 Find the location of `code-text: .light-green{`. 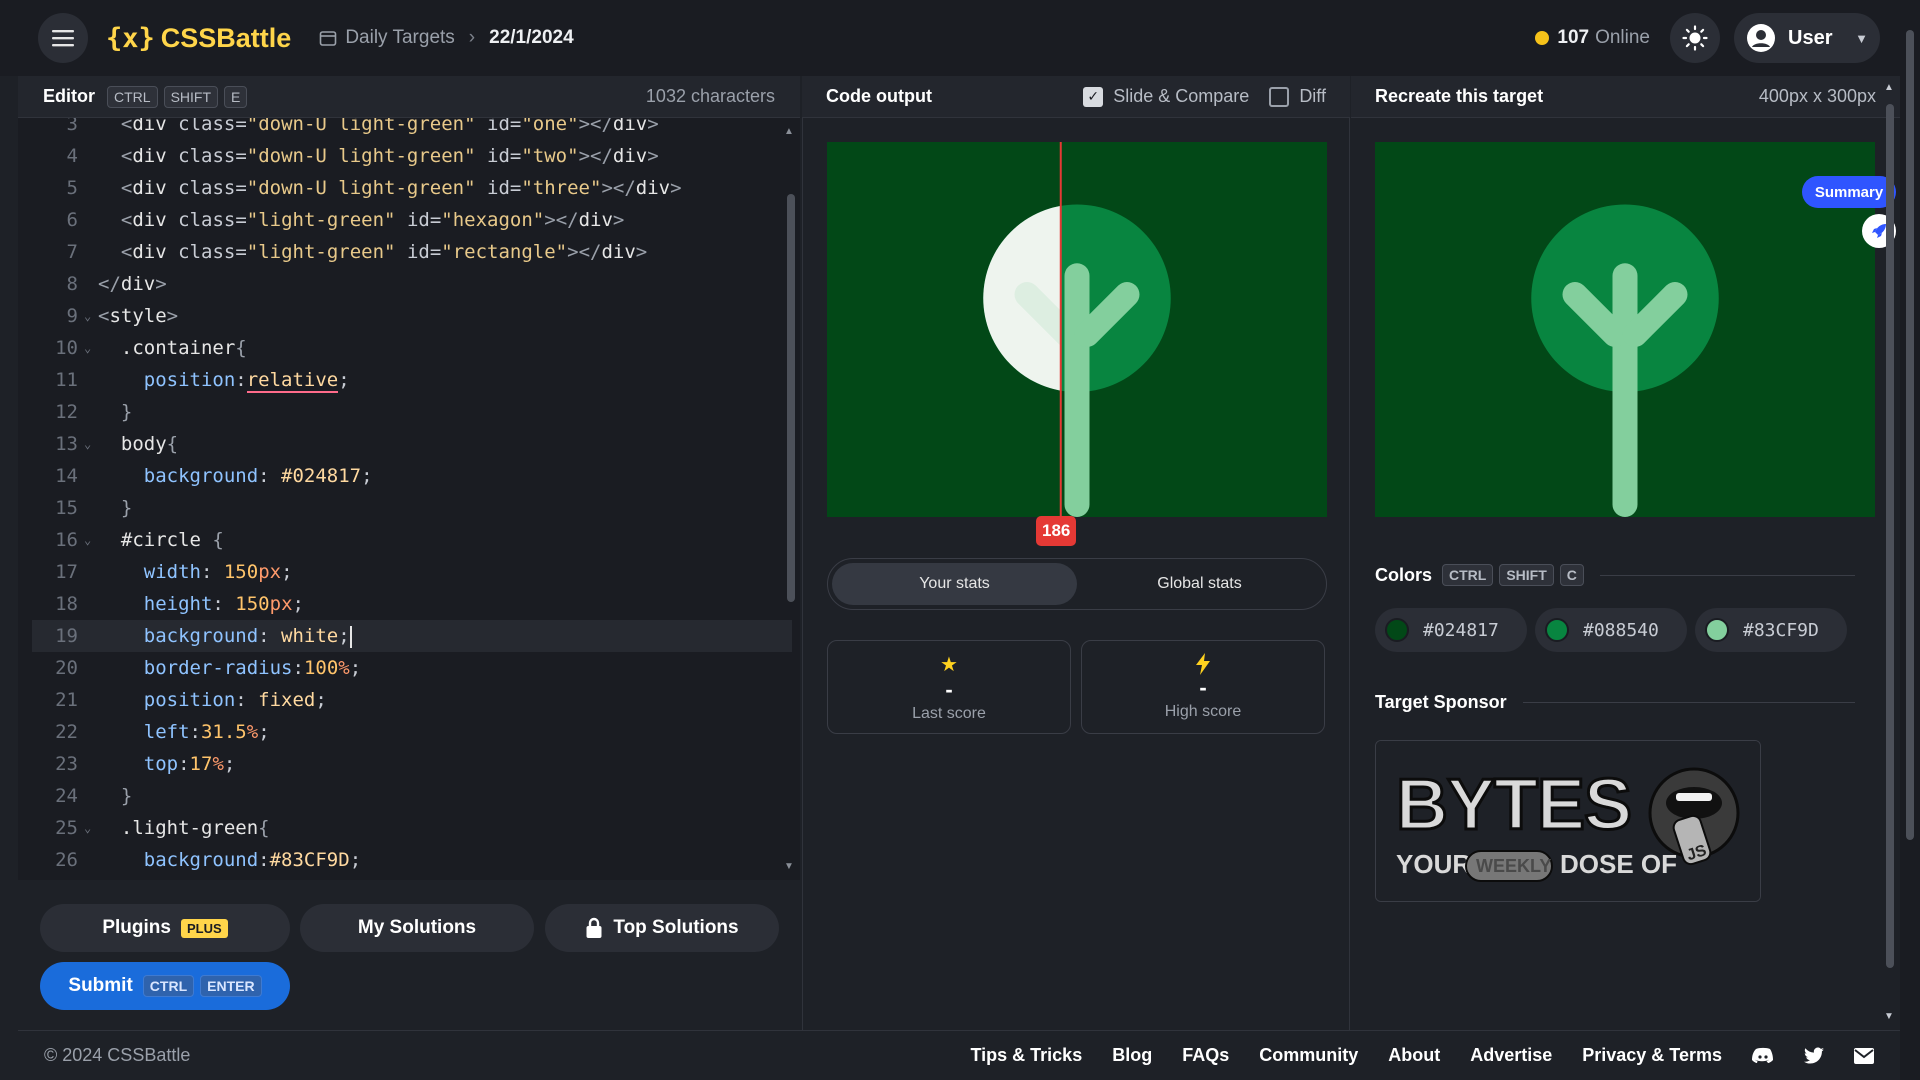

code-text: .light-green{ is located at coordinates (184, 828).